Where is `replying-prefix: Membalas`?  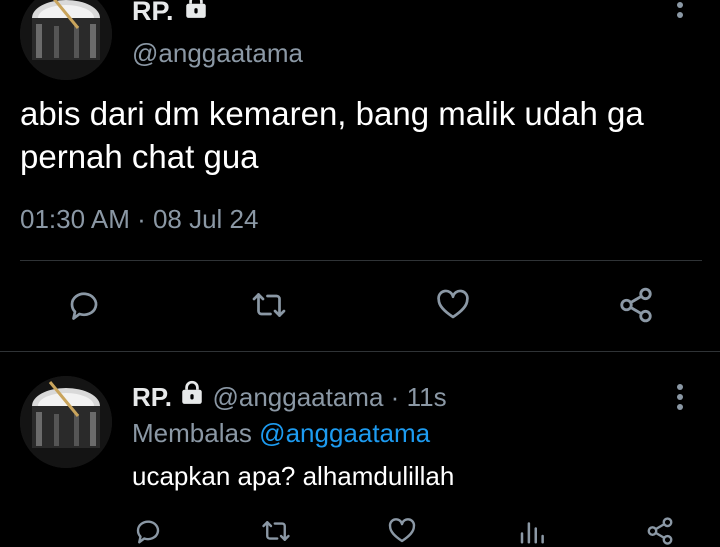
replying-prefix: Membalas is located at coordinates (192, 433).